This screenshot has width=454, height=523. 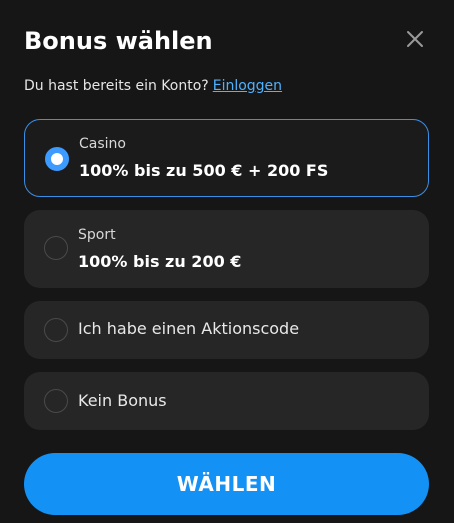 I want to click on choose-button: WÄHLEN, so click(x=226, y=484).